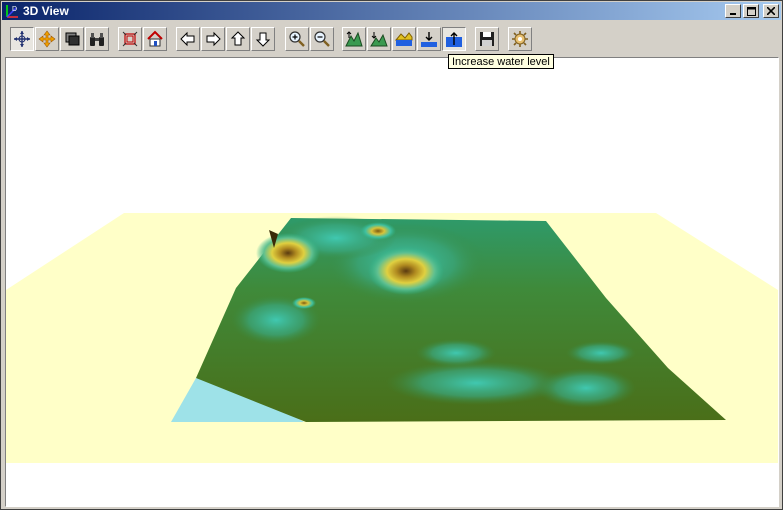 This screenshot has height=510, width=783. I want to click on arrow-down-icon, so click(263, 39).